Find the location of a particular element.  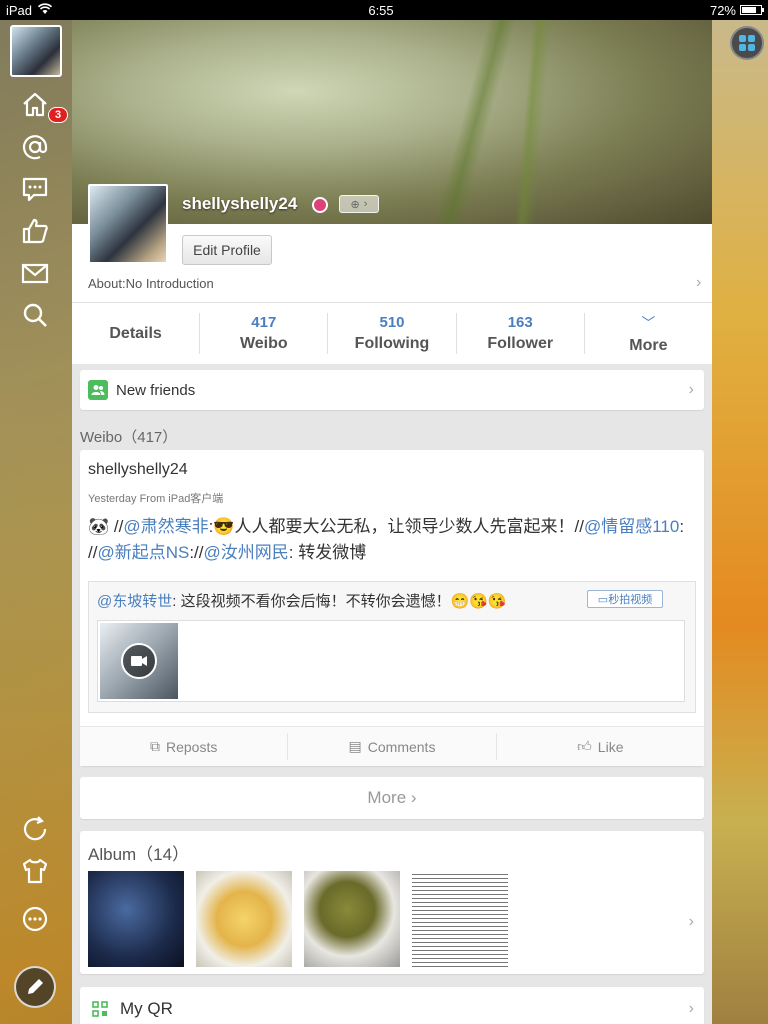

album-card: Album（14） › is located at coordinates (392, 902).